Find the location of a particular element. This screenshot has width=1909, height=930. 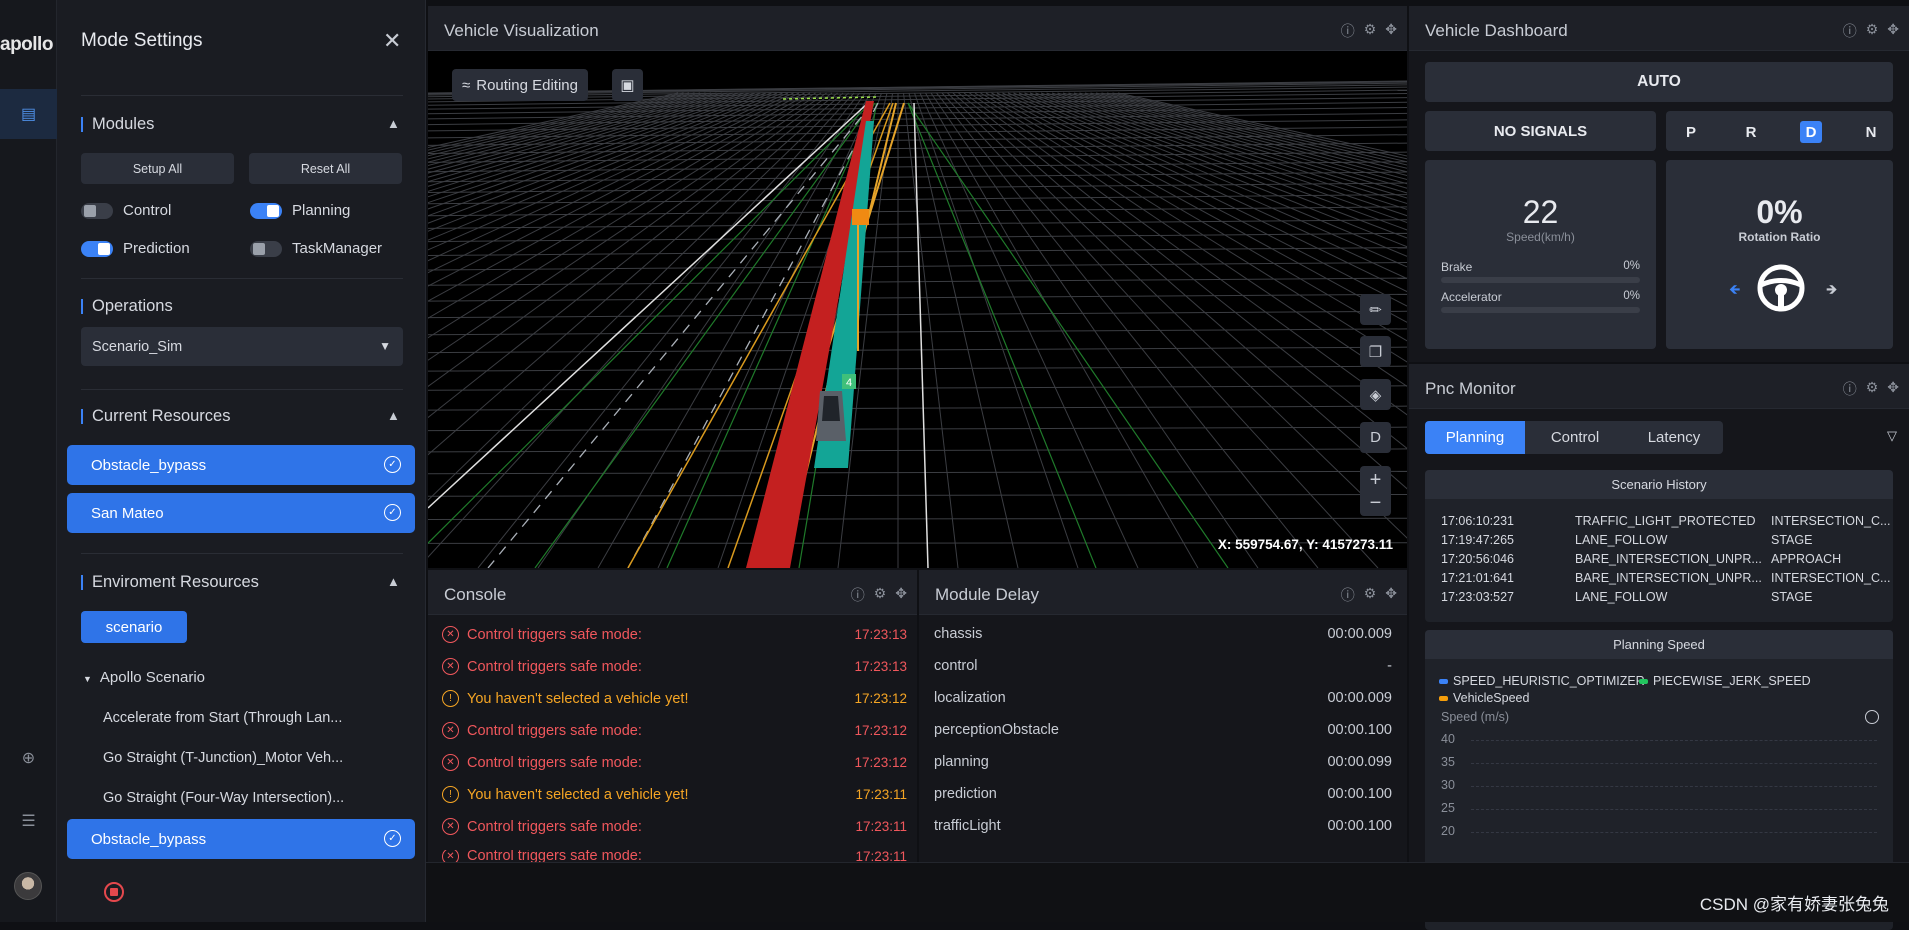

module-delay-value: 00:00.100 is located at coordinates (1359, 794).